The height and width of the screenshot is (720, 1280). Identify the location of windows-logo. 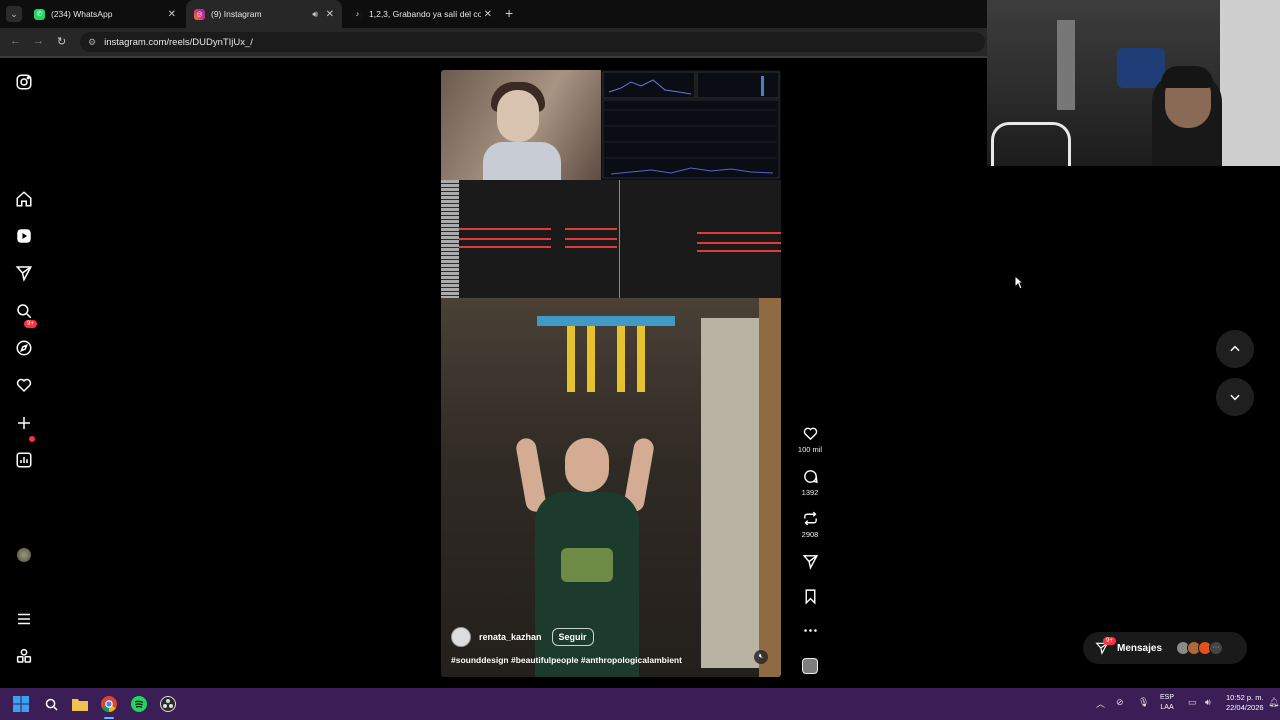
(21, 704).